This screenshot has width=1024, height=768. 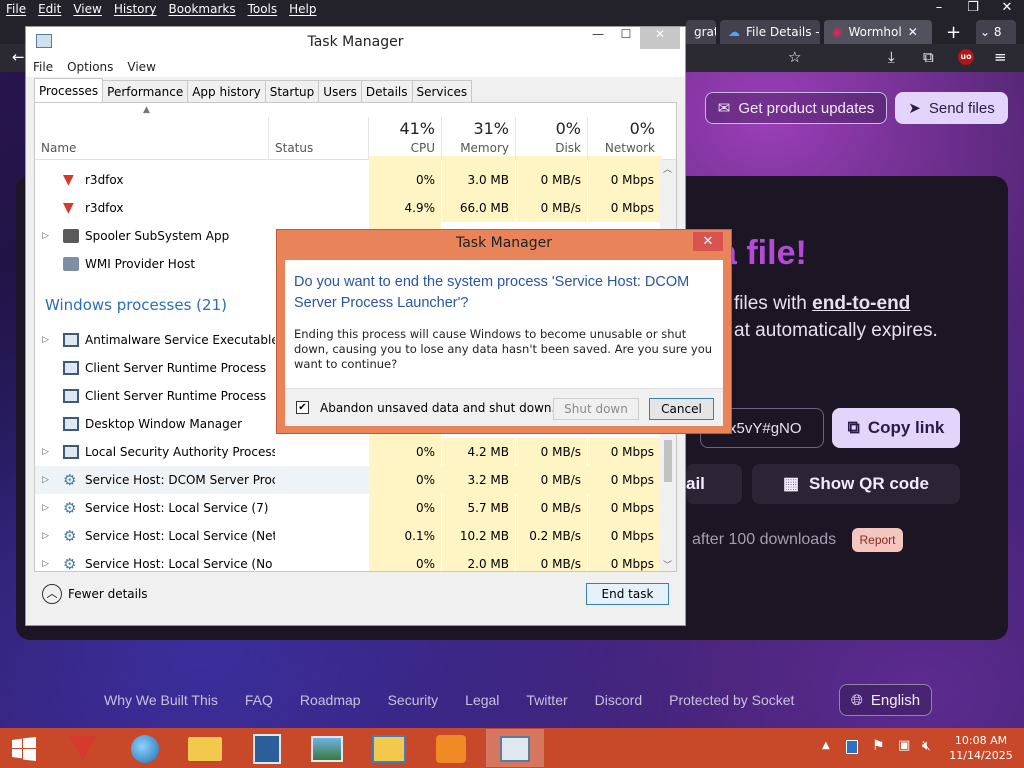 What do you see at coordinates (622, 148) in the screenshot?
I see `column-network: Network` at bounding box center [622, 148].